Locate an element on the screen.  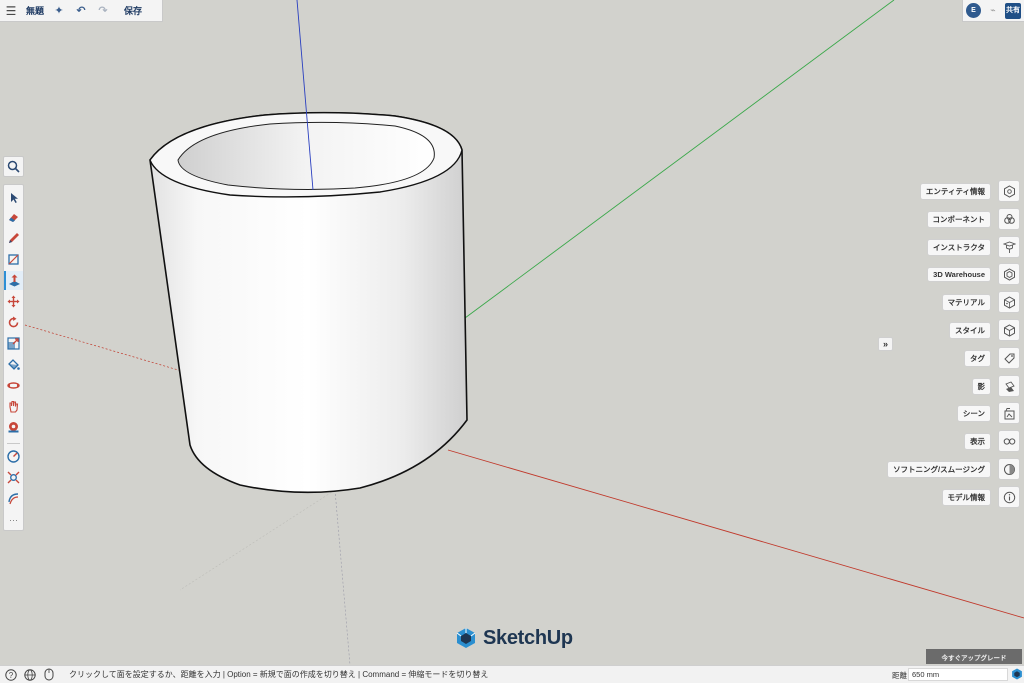
entity-info-button is located at coordinates (1009, 191).